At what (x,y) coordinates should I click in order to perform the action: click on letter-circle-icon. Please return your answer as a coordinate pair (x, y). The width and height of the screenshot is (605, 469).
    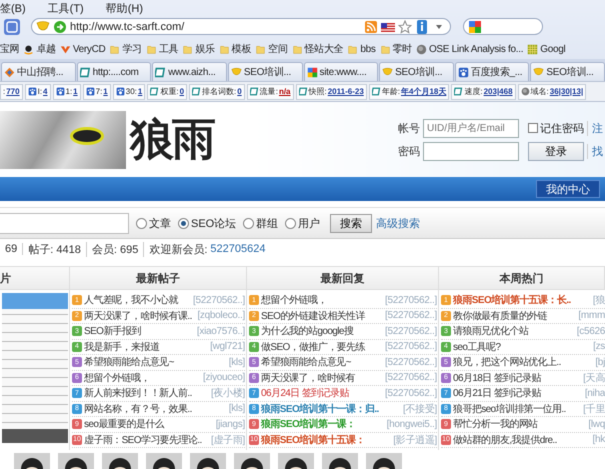
    Looking at the image, I should click on (28, 49).